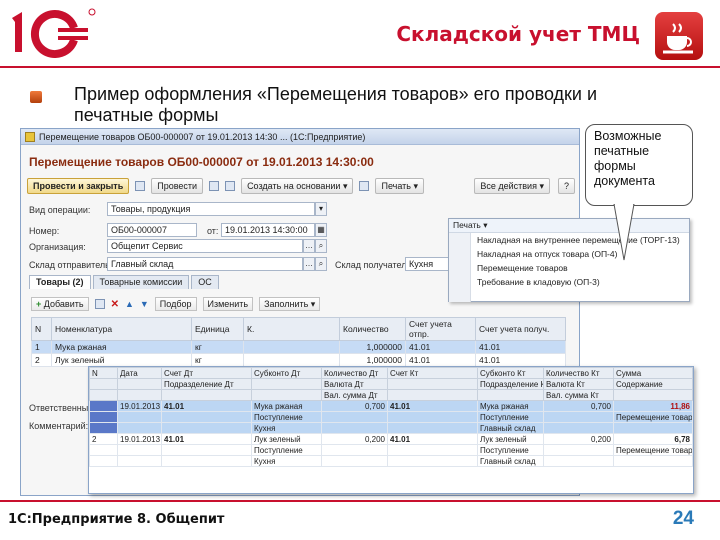 This screenshot has width=720, height=540. Describe the element at coordinates (639, 165) in the screenshot. I see `callout-bubble: Возможные печатные формы документа` at that location.